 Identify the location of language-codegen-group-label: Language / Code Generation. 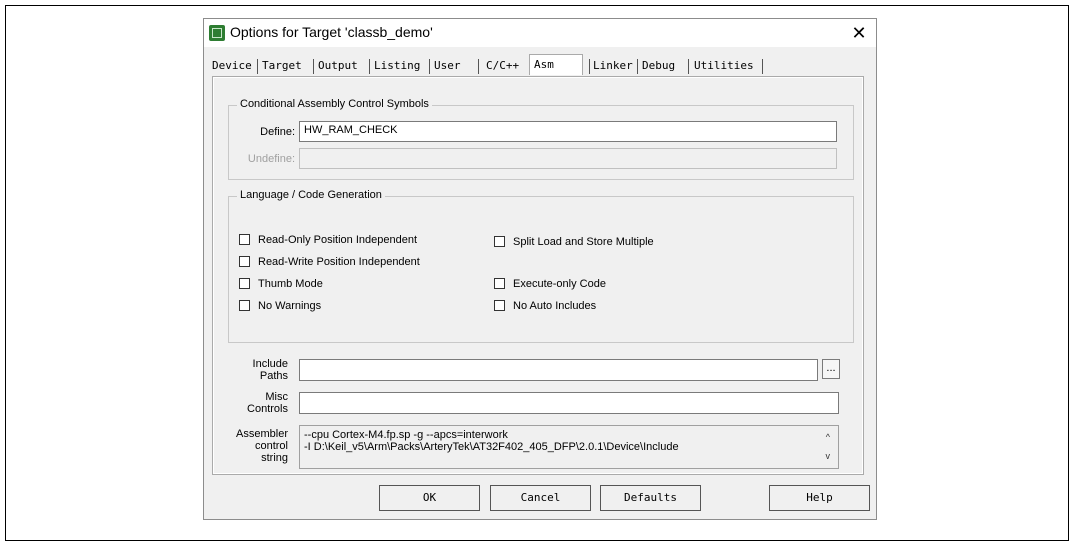
(311, 195).